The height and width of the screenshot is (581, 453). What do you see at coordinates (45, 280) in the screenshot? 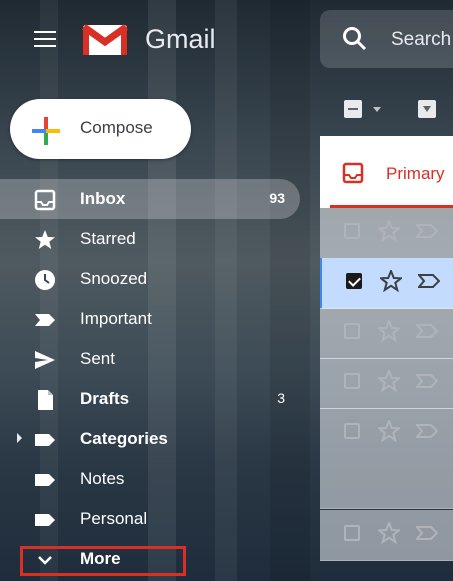
I see `clock-icon` at bounding box center [45, 280].